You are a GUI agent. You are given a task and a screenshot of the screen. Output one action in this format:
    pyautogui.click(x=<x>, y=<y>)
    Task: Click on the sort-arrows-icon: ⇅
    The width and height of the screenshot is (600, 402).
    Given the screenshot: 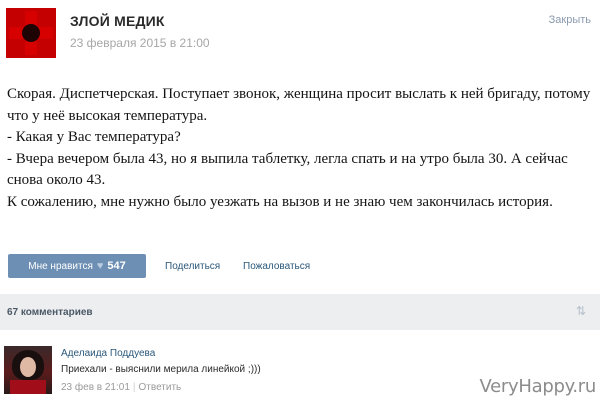 What is the action you would take?
    pyautogui.click(x=581, y=311)
    